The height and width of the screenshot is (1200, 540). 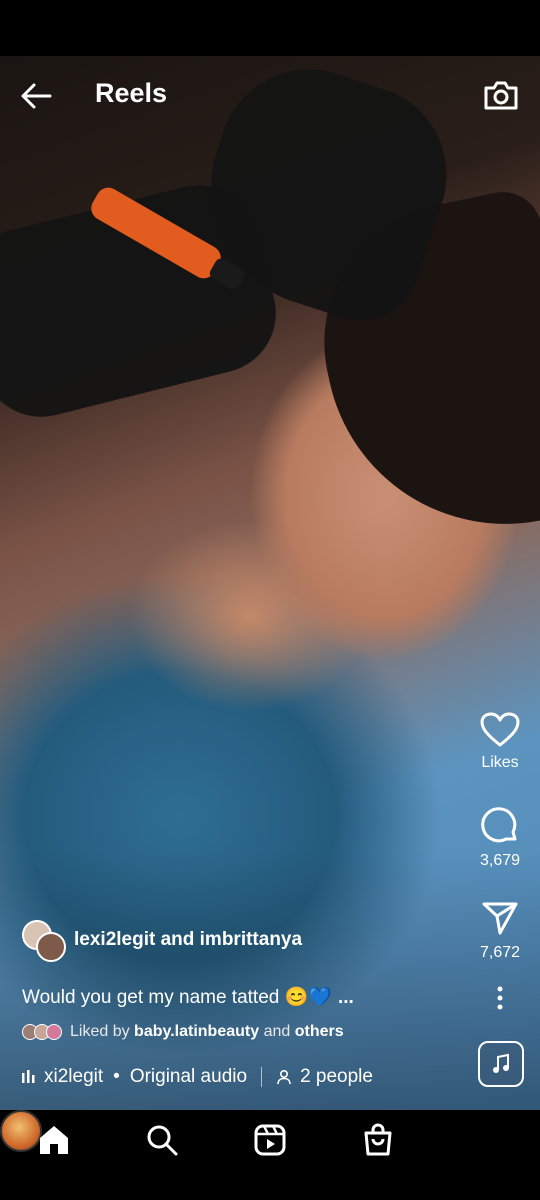 I want to click on audio-user: xi2legit, so click(x=73, y=1077).